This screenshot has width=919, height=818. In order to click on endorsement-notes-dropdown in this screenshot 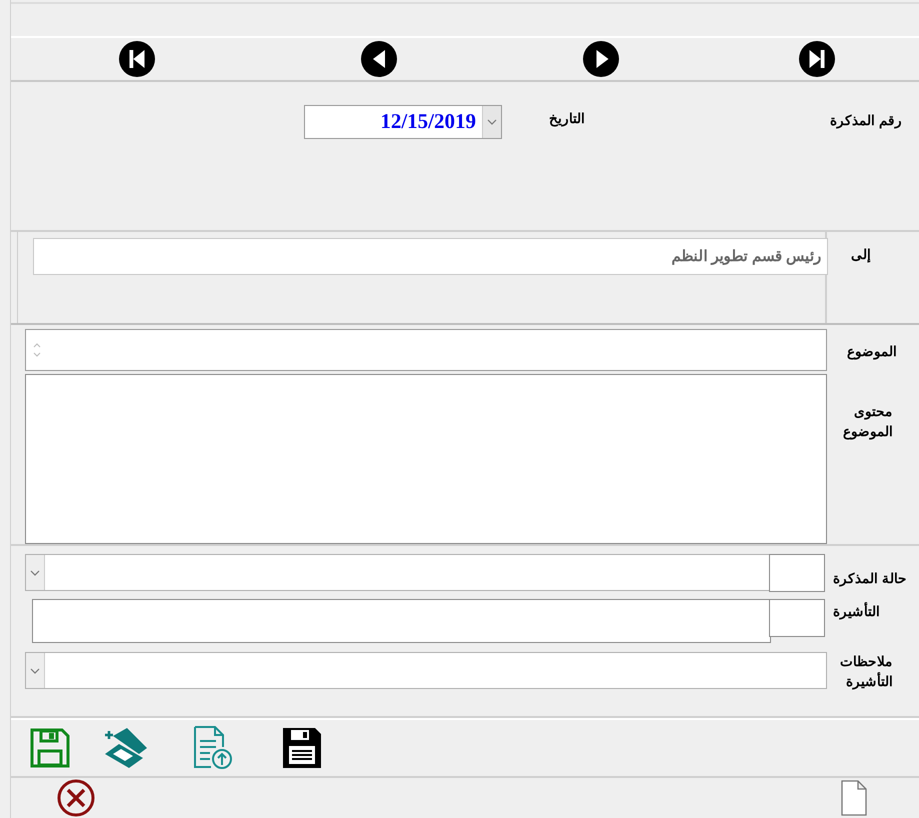, I will do `click(426, 671)`.